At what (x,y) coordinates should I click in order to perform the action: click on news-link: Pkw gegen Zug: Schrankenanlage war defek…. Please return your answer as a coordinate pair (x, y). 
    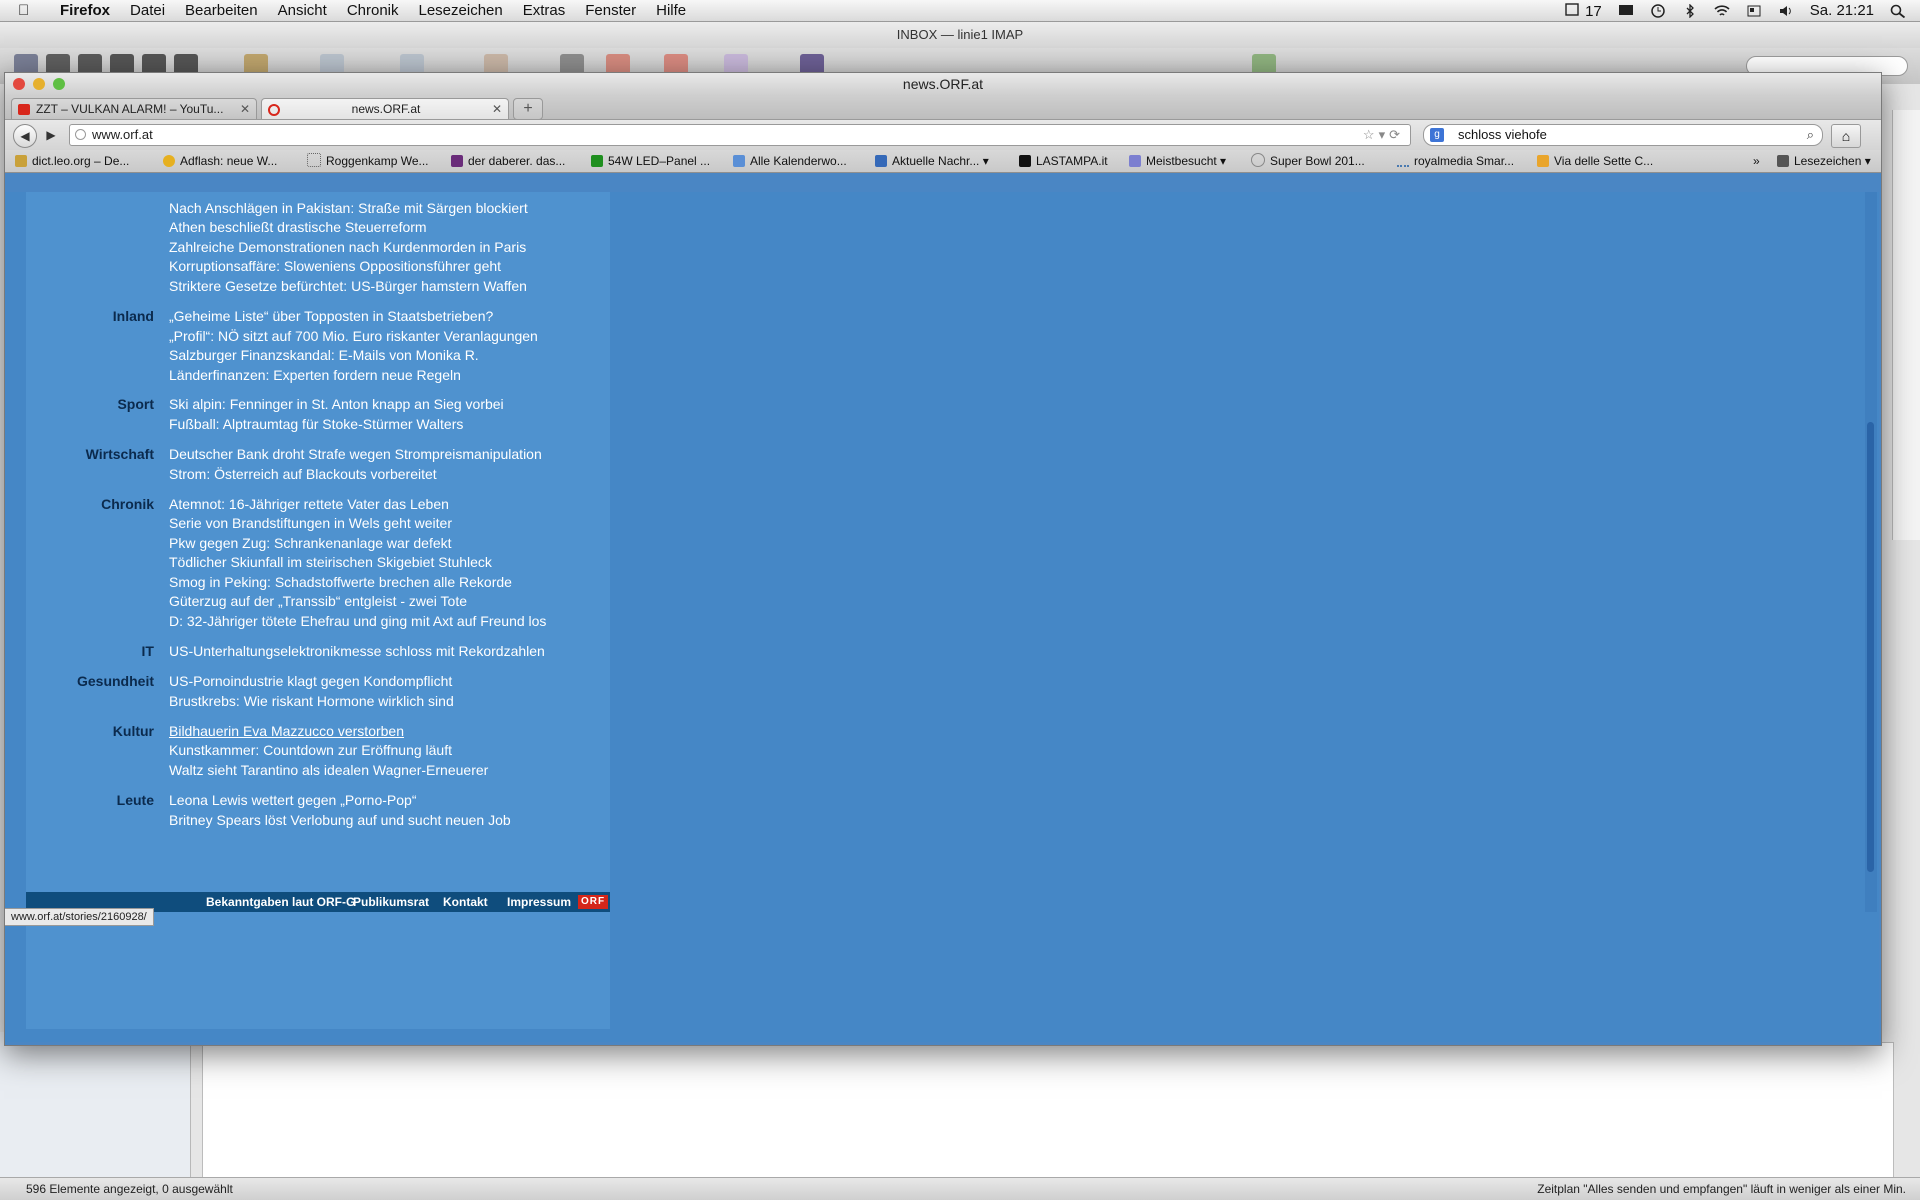
    Looking at the image, I should click on (310, 543).